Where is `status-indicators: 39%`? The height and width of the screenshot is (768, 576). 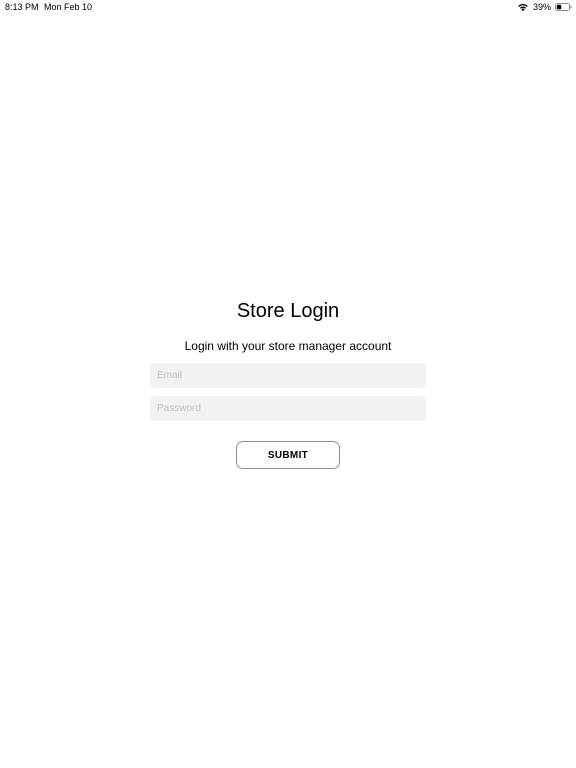 status-indicators: 39% is located at coordinates (544, 7).